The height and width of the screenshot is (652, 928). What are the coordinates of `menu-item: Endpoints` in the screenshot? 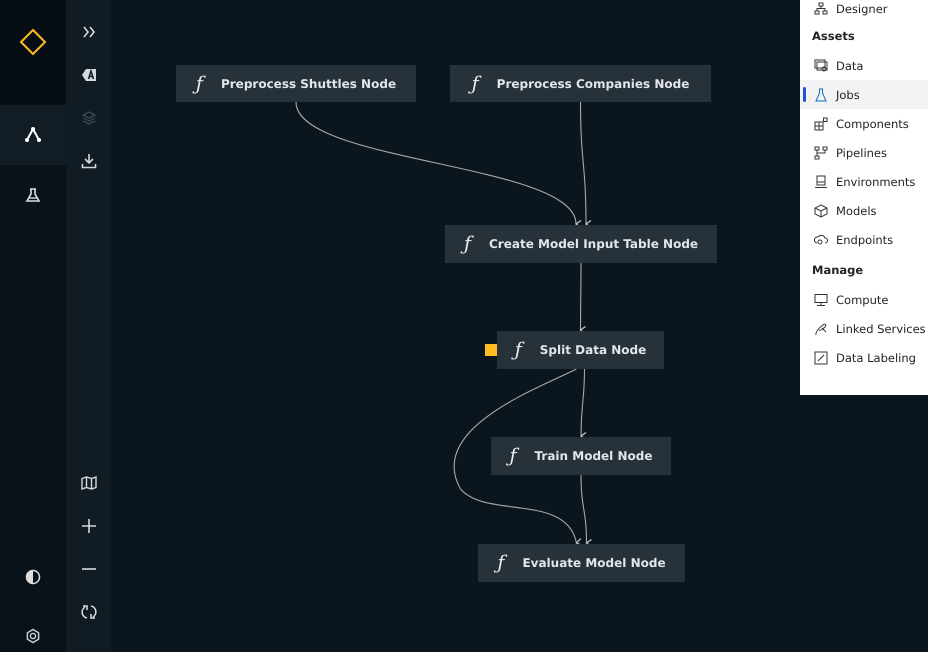 It's located at (864, 239).